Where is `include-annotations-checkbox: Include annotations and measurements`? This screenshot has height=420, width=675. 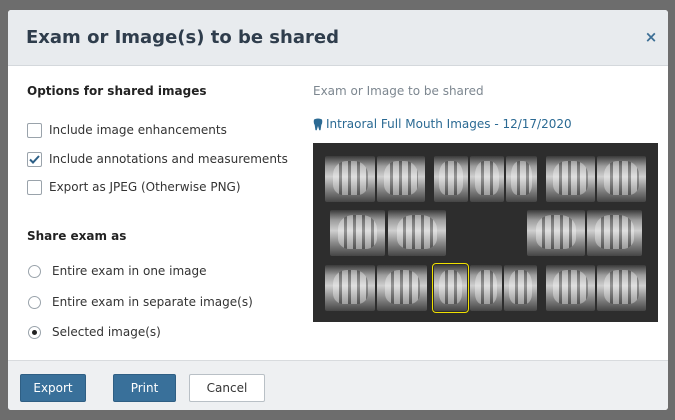 include-annotations-checkbox: Include annotations and measurements is located at coordinates (157, 159).